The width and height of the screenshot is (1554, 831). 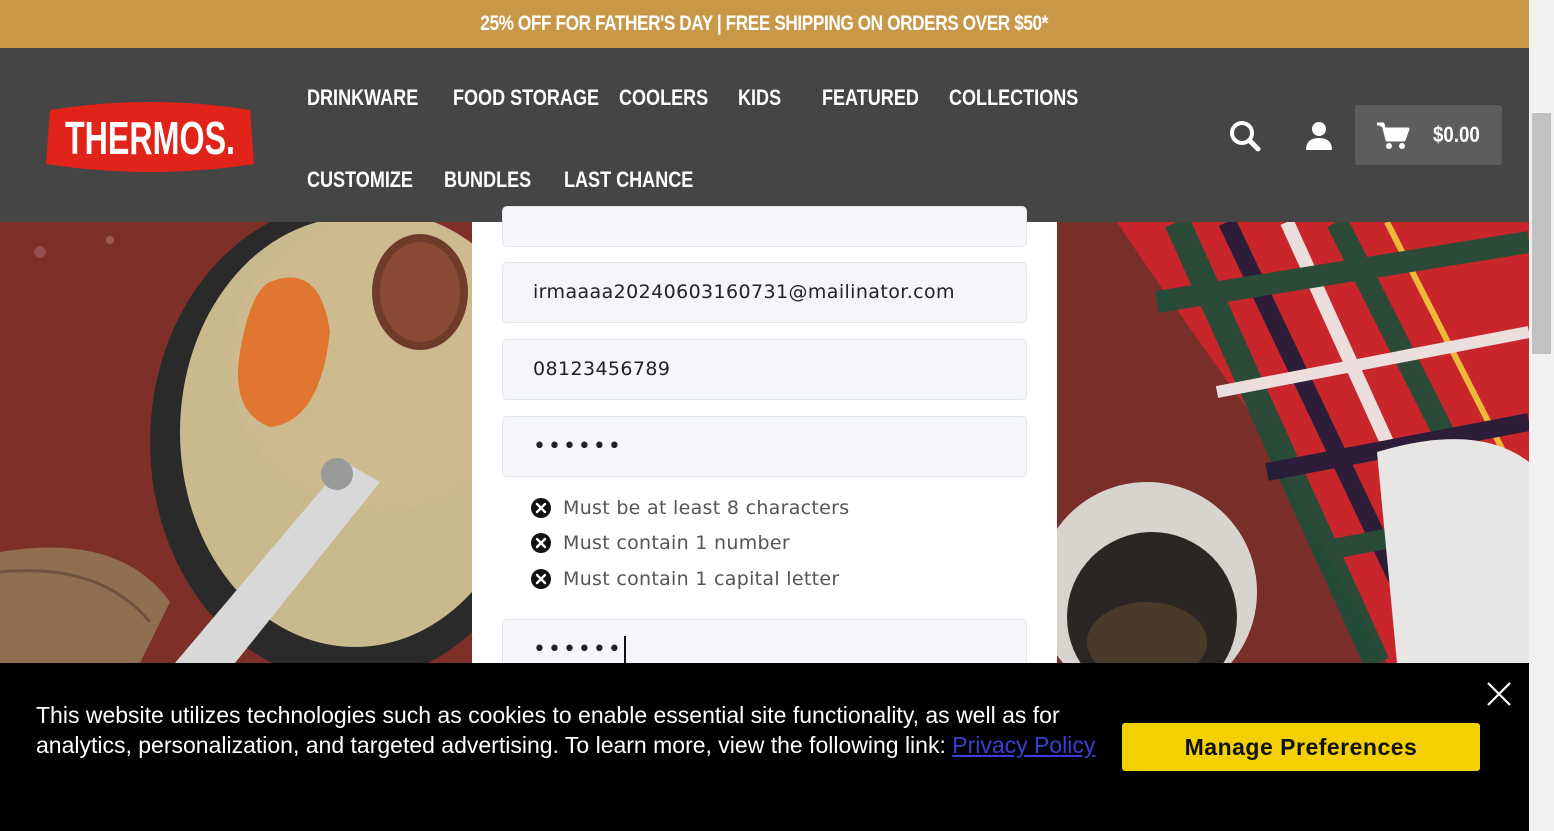 I want to click on password-rule-length-text: Must be at least 8 characters, so click(x=706, y=508).